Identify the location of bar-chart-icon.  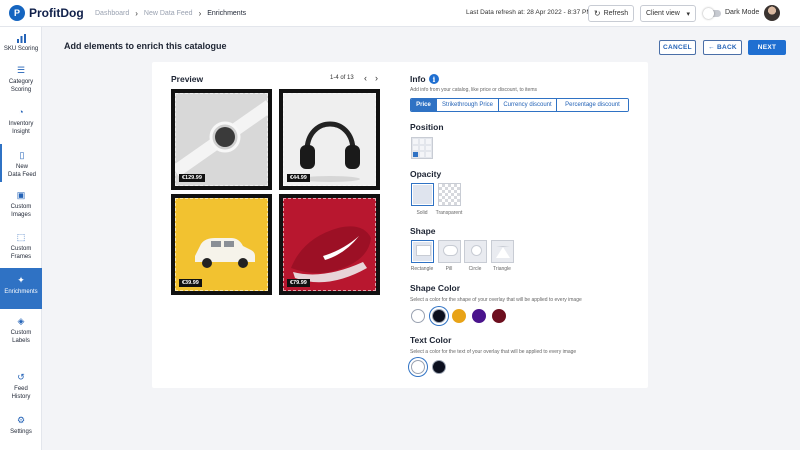
(21, 38).